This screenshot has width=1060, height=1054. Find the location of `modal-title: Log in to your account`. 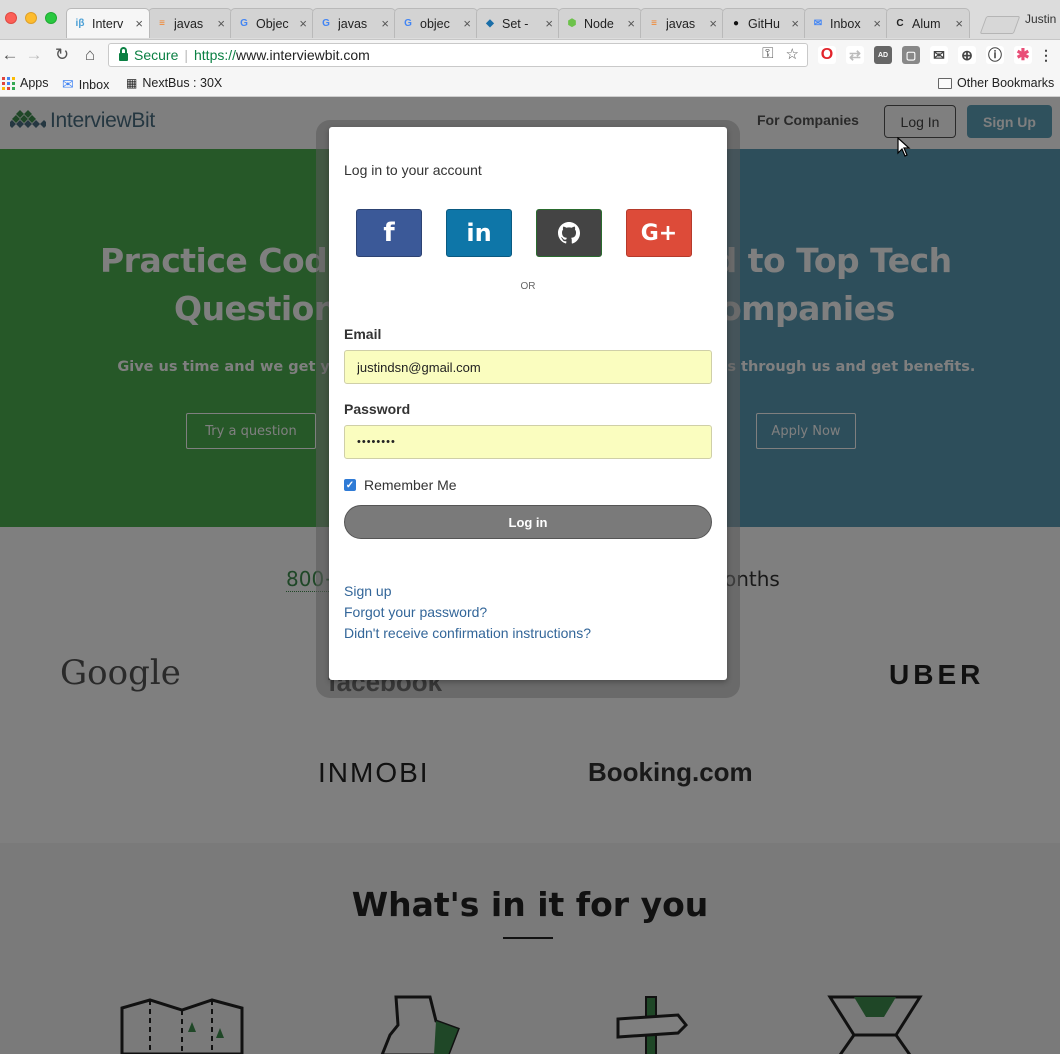

modal-title: Log in to your account is located at coordinates (413, 170).